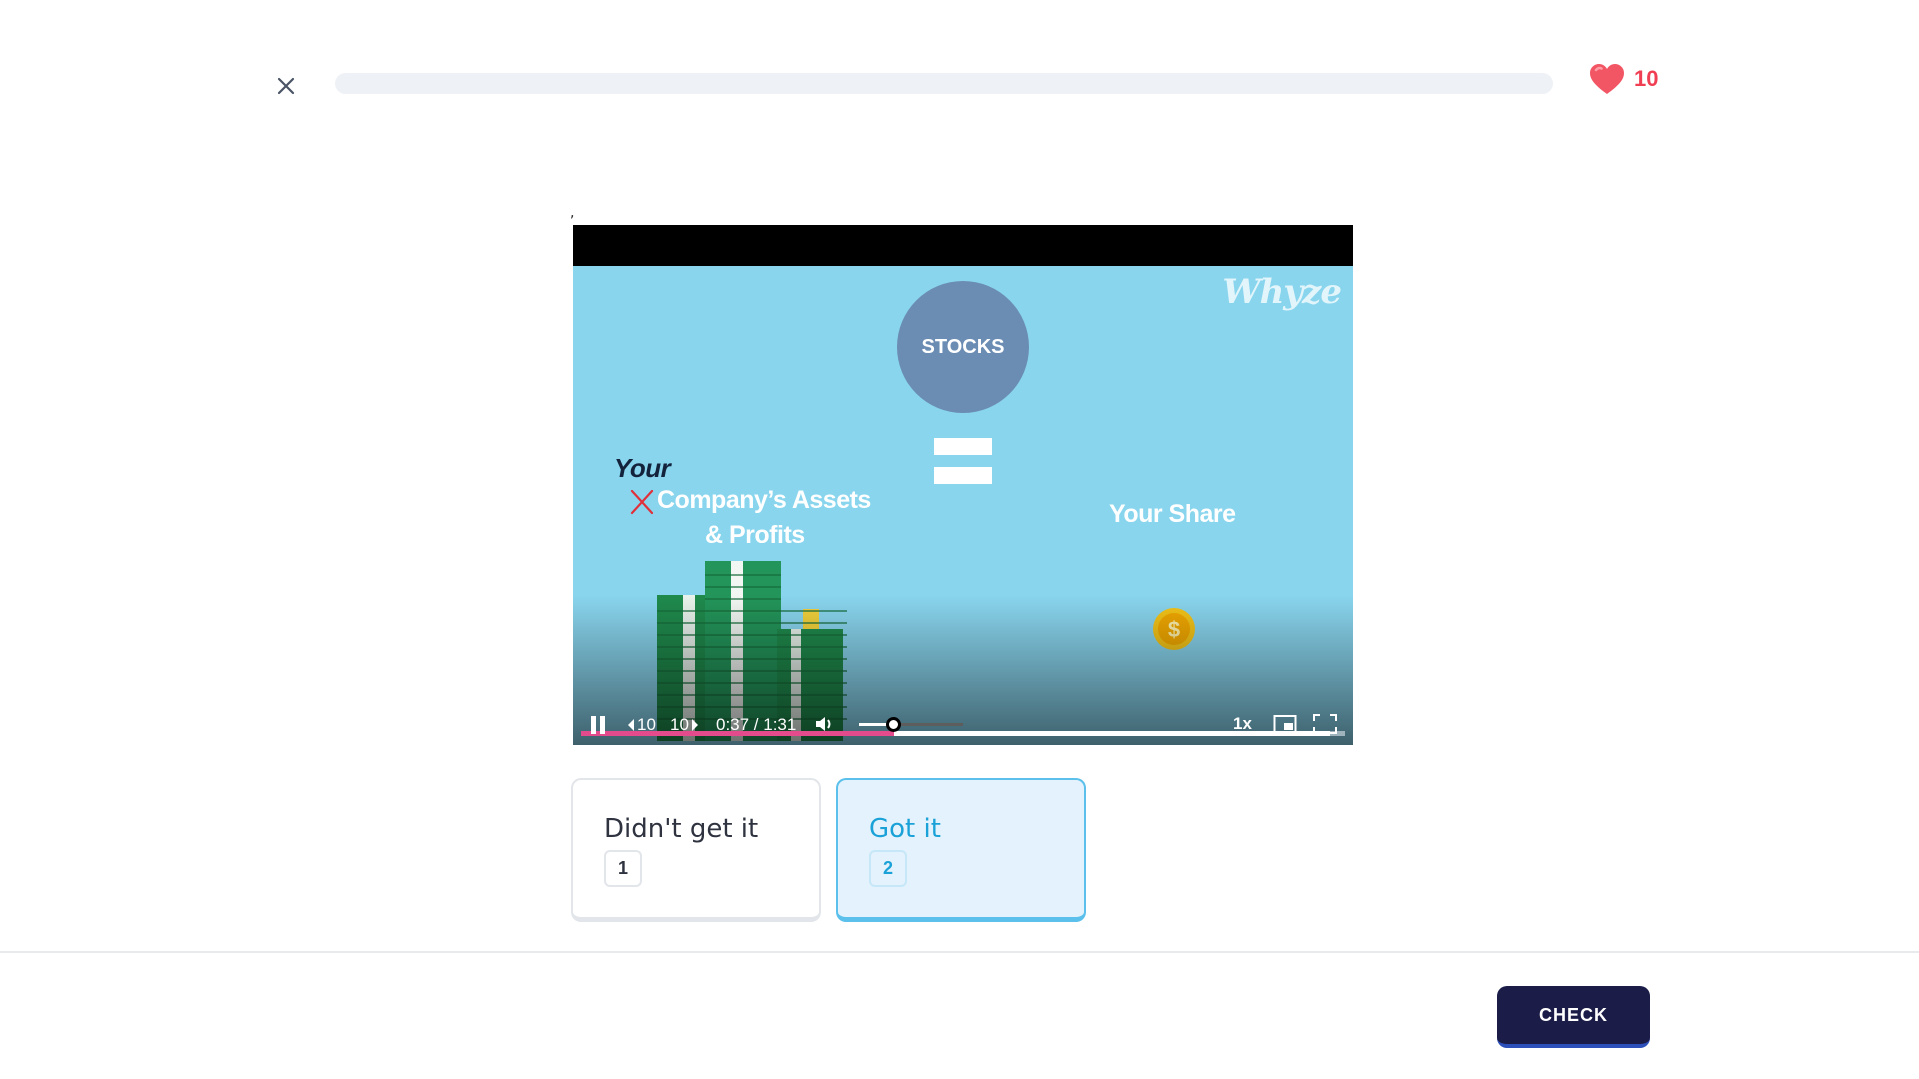 The width and height of the screenshot is (1919, 1079). Describe the element at coordinates (1573, 1017) in the screenshot. I see `check-button: CHECK` at that location.